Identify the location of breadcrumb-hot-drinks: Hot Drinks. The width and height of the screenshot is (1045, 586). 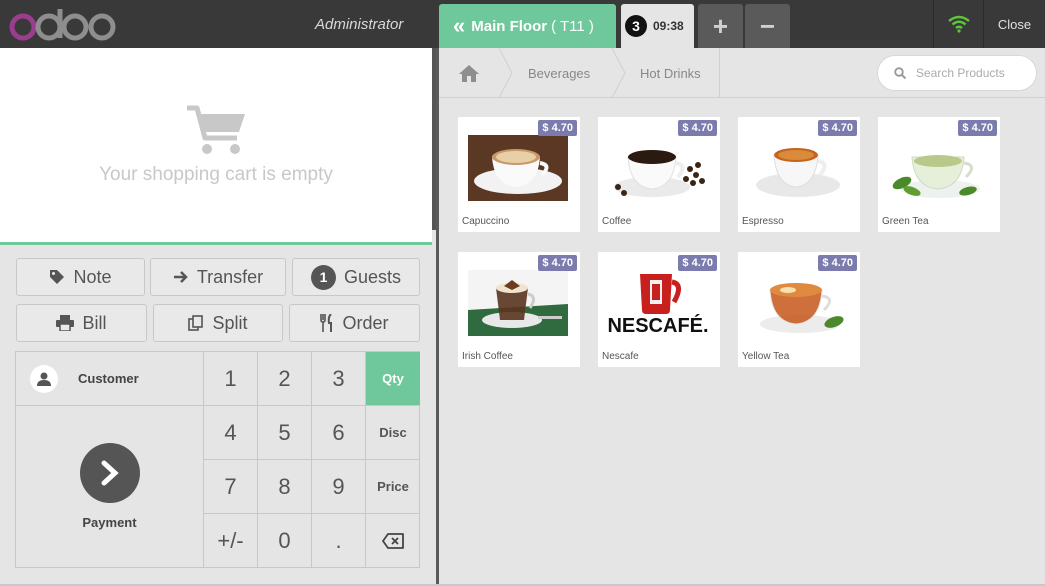
(670, 73).